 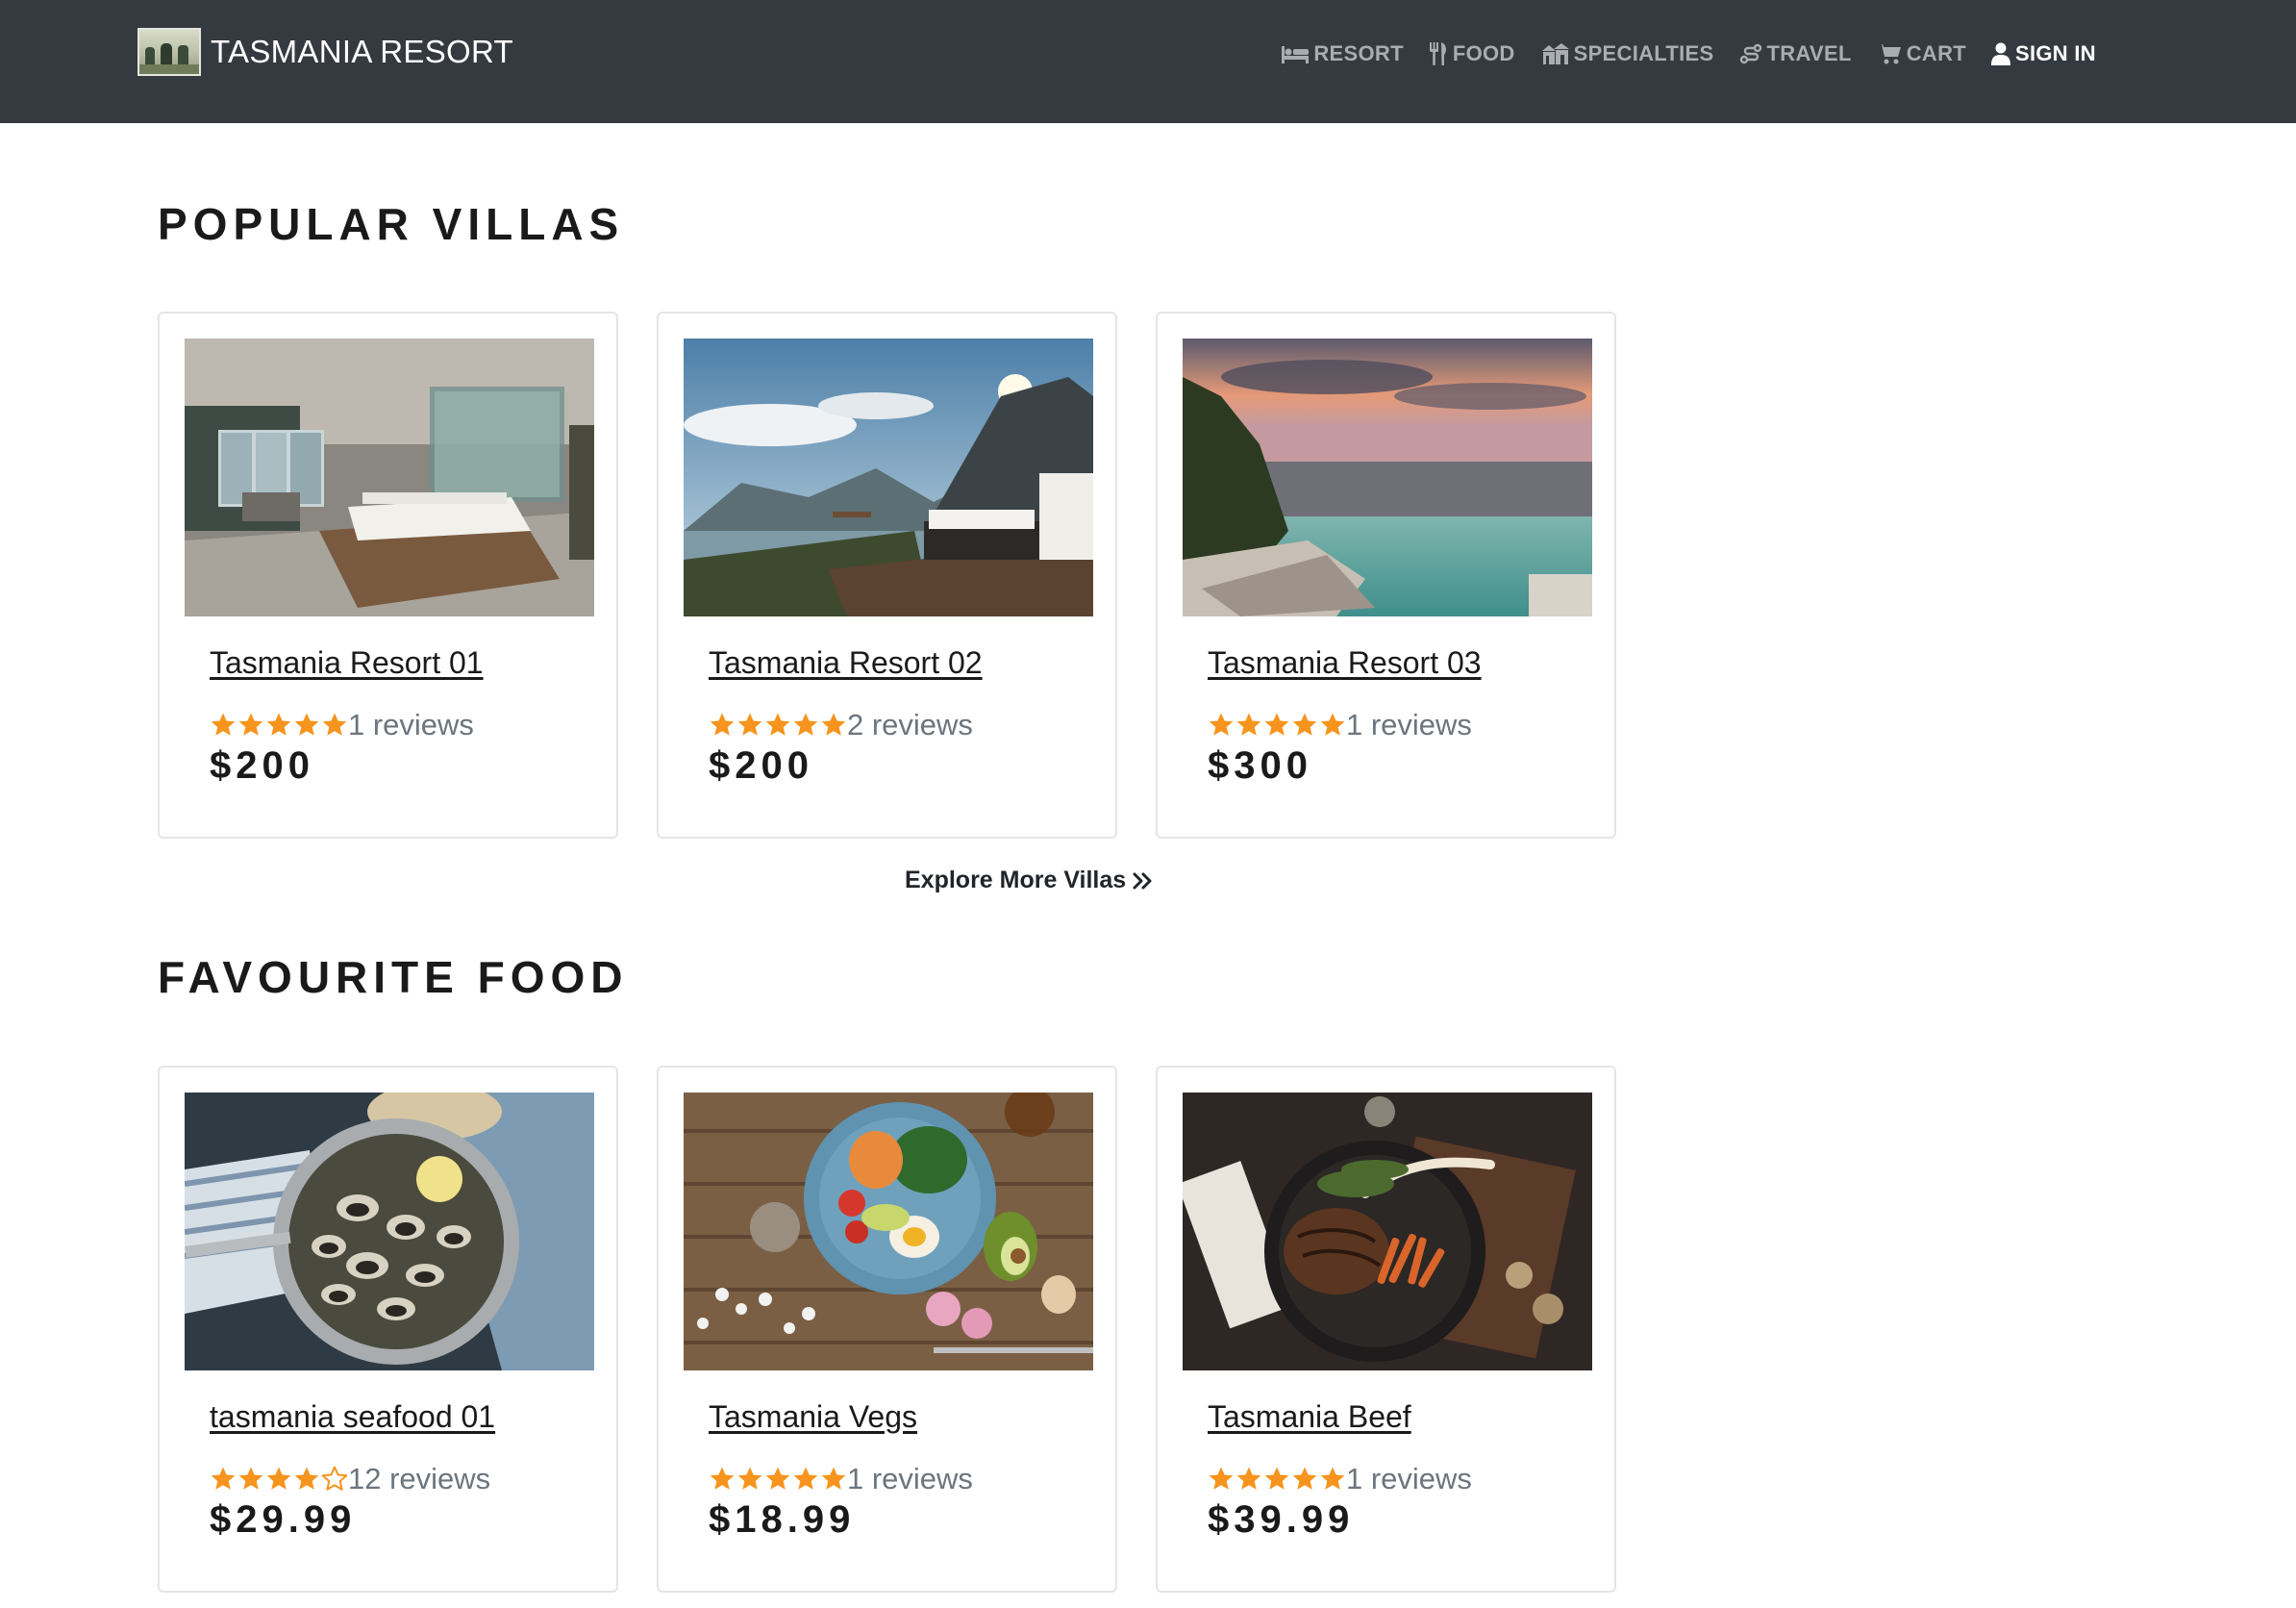 I want to click on food-card: tasmania seafood 01 12 reviews $29.99, so click(x=388, y=1330).